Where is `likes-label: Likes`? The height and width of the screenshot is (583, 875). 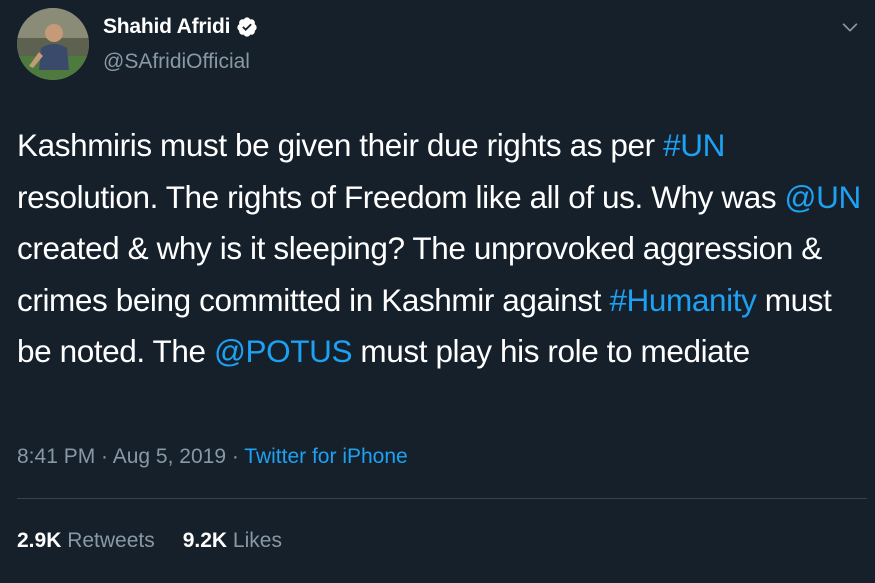 likes-label: Likes is located at coordinates (254, 540).